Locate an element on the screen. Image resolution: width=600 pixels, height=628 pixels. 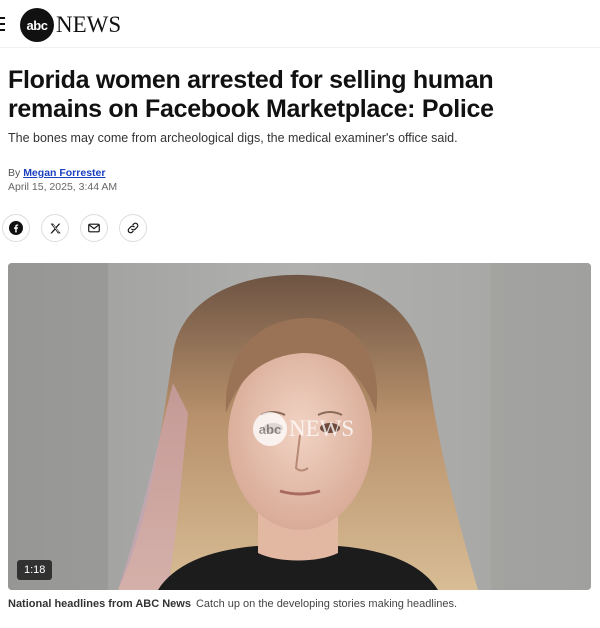
byline: By Megan Forrester is located at coordinates (56, 173).